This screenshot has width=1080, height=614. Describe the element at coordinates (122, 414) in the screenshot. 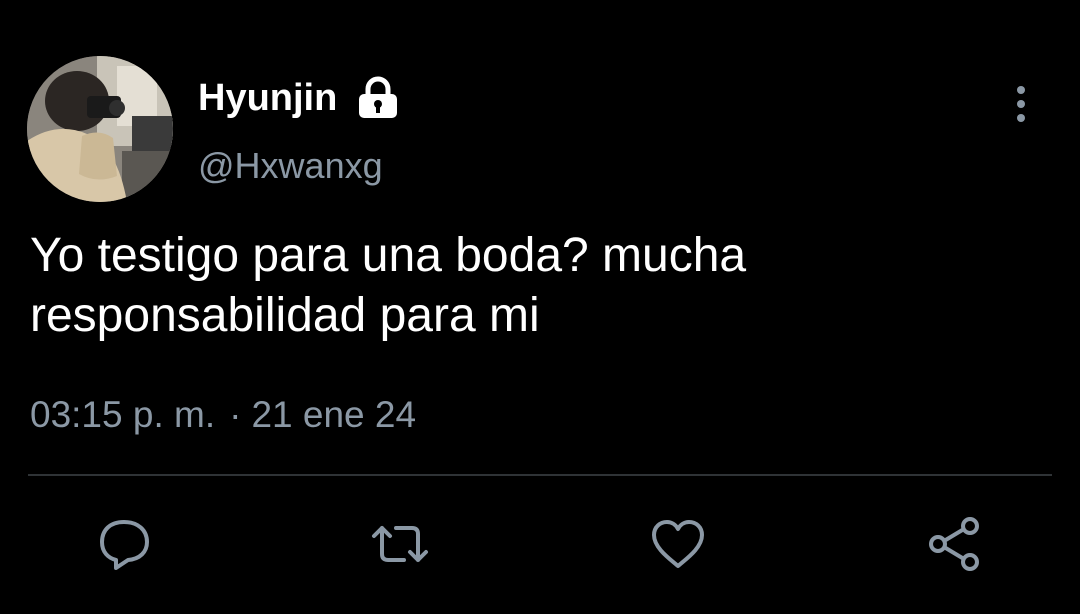

I see `tweet-time: 03:15 p. m.` at that location.